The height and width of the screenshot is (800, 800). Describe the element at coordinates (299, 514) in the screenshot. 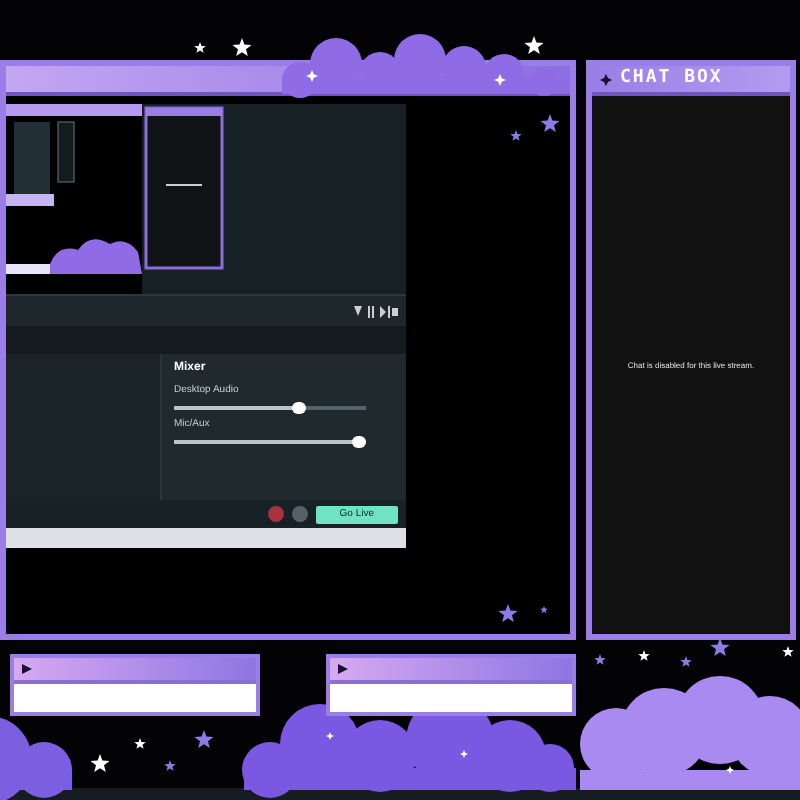

I see `settings-button` at that location.